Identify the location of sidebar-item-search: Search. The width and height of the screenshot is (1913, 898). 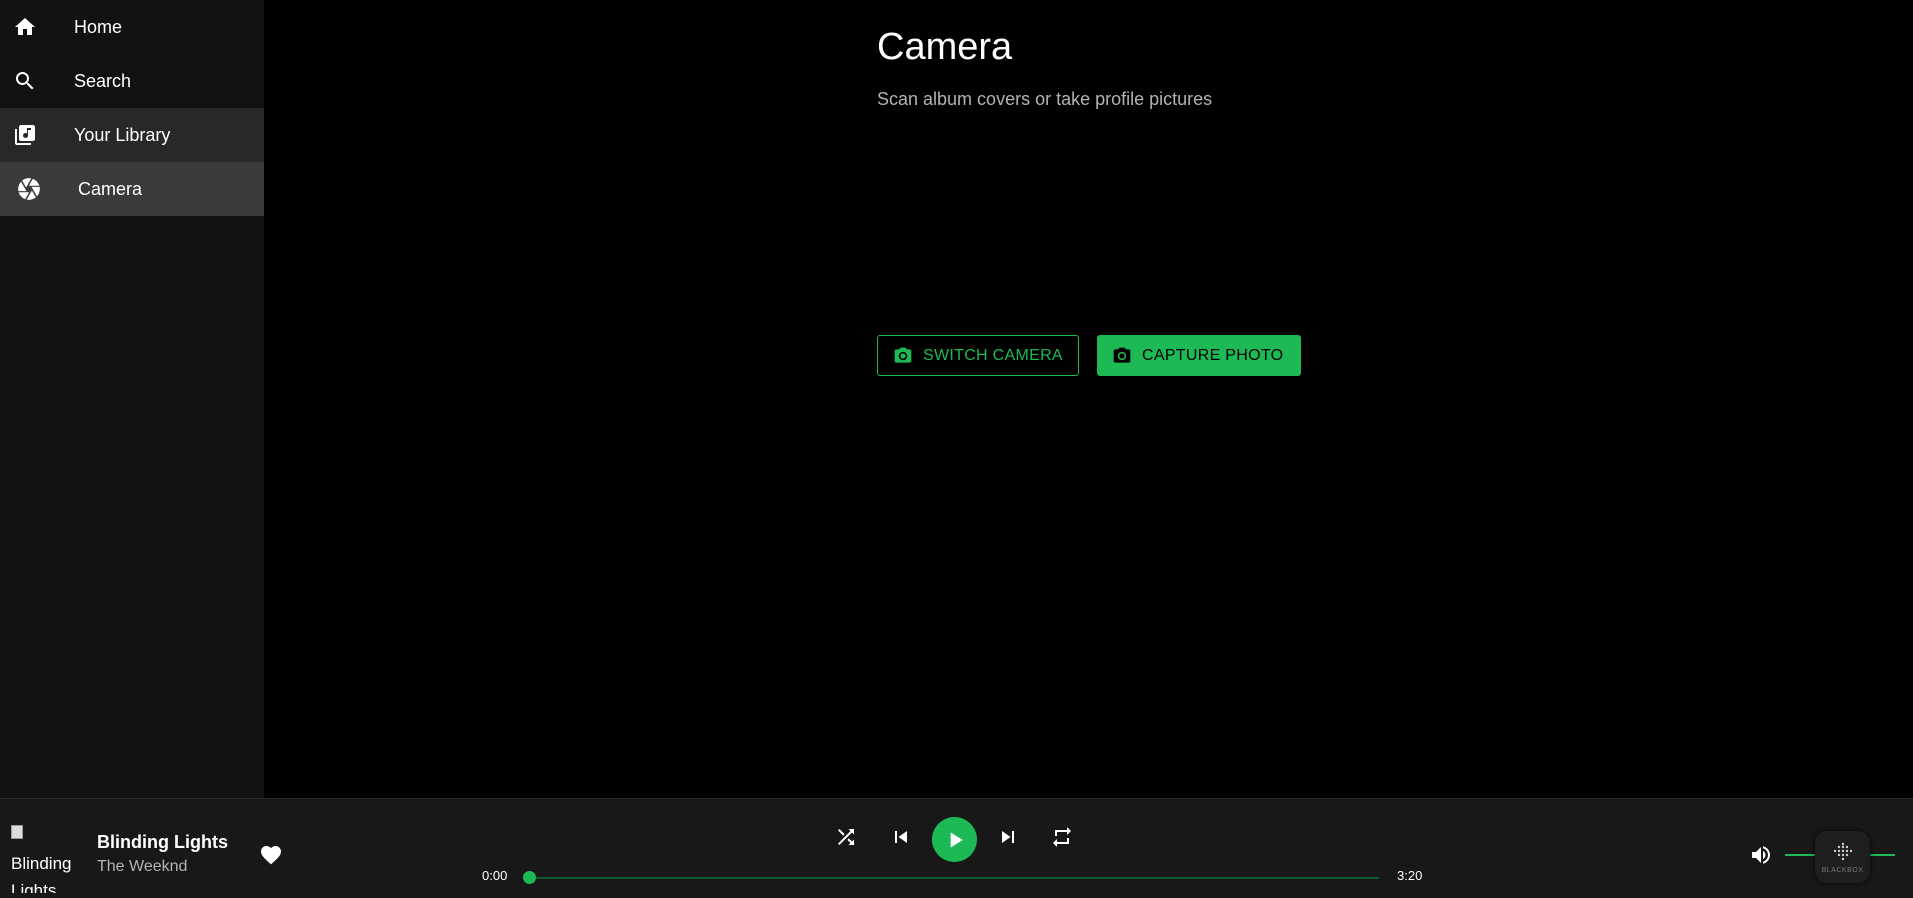
(132, 81).